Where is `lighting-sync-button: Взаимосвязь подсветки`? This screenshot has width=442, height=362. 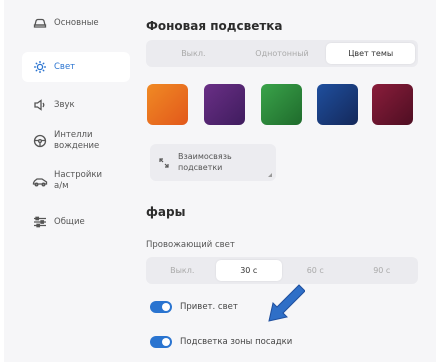
lighting-sync-button: Взаимосвязь подсветки is located at coordinates (213, 162).